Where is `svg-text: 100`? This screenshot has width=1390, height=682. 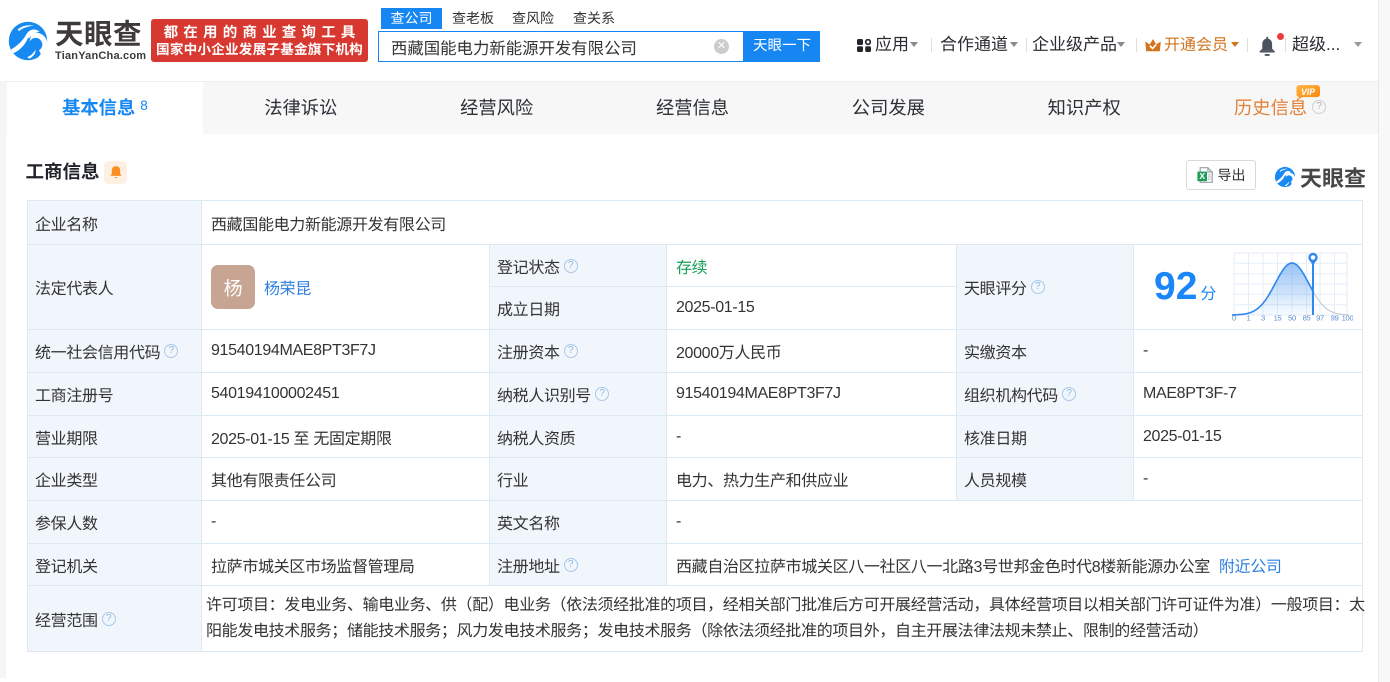 svg-text: 100 is located at coordinates (1347, 318).